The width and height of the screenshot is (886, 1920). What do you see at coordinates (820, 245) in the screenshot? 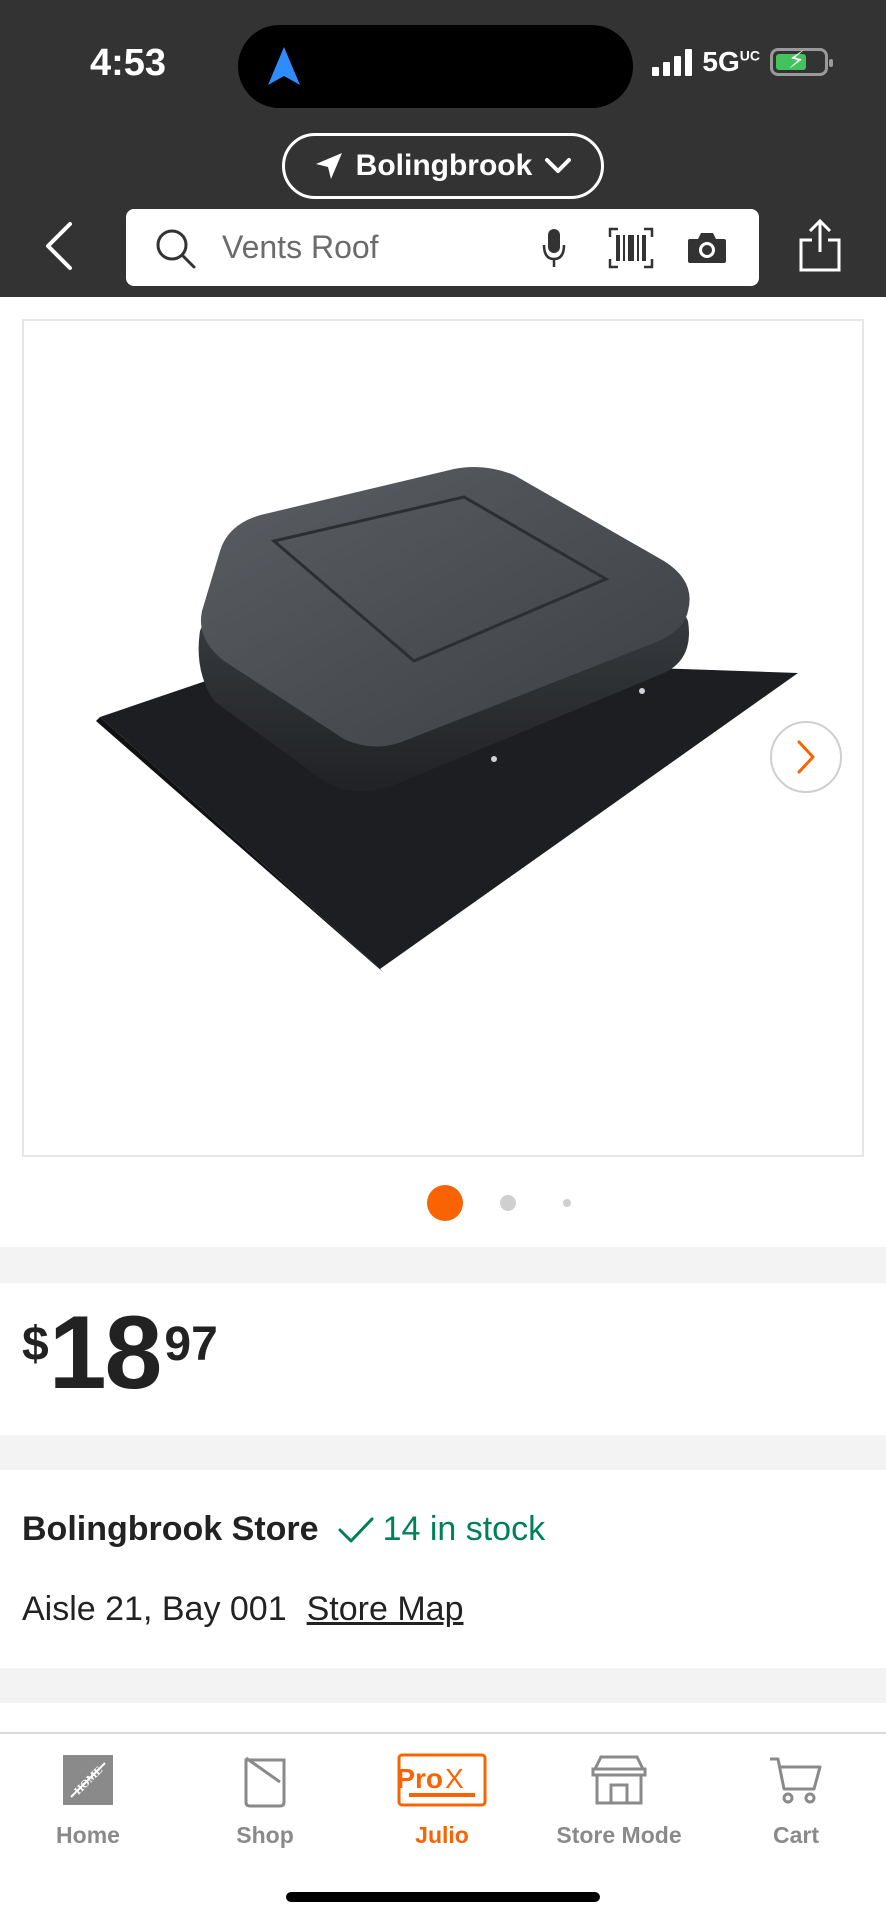
I see `share-icon` at bounding box center [820, 245].